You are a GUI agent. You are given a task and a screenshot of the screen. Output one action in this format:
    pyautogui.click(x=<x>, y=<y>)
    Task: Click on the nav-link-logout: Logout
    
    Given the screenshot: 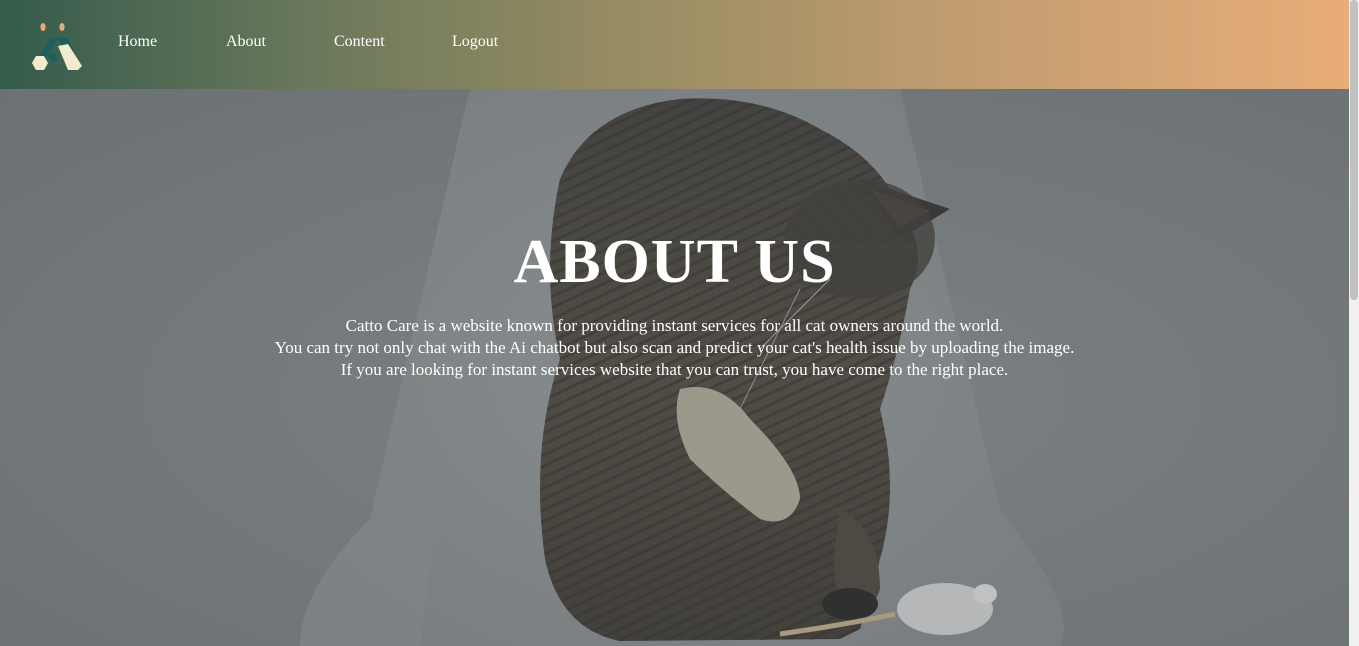 What is the action you would take?
    pyautogui.click(x=475, y=42)
    